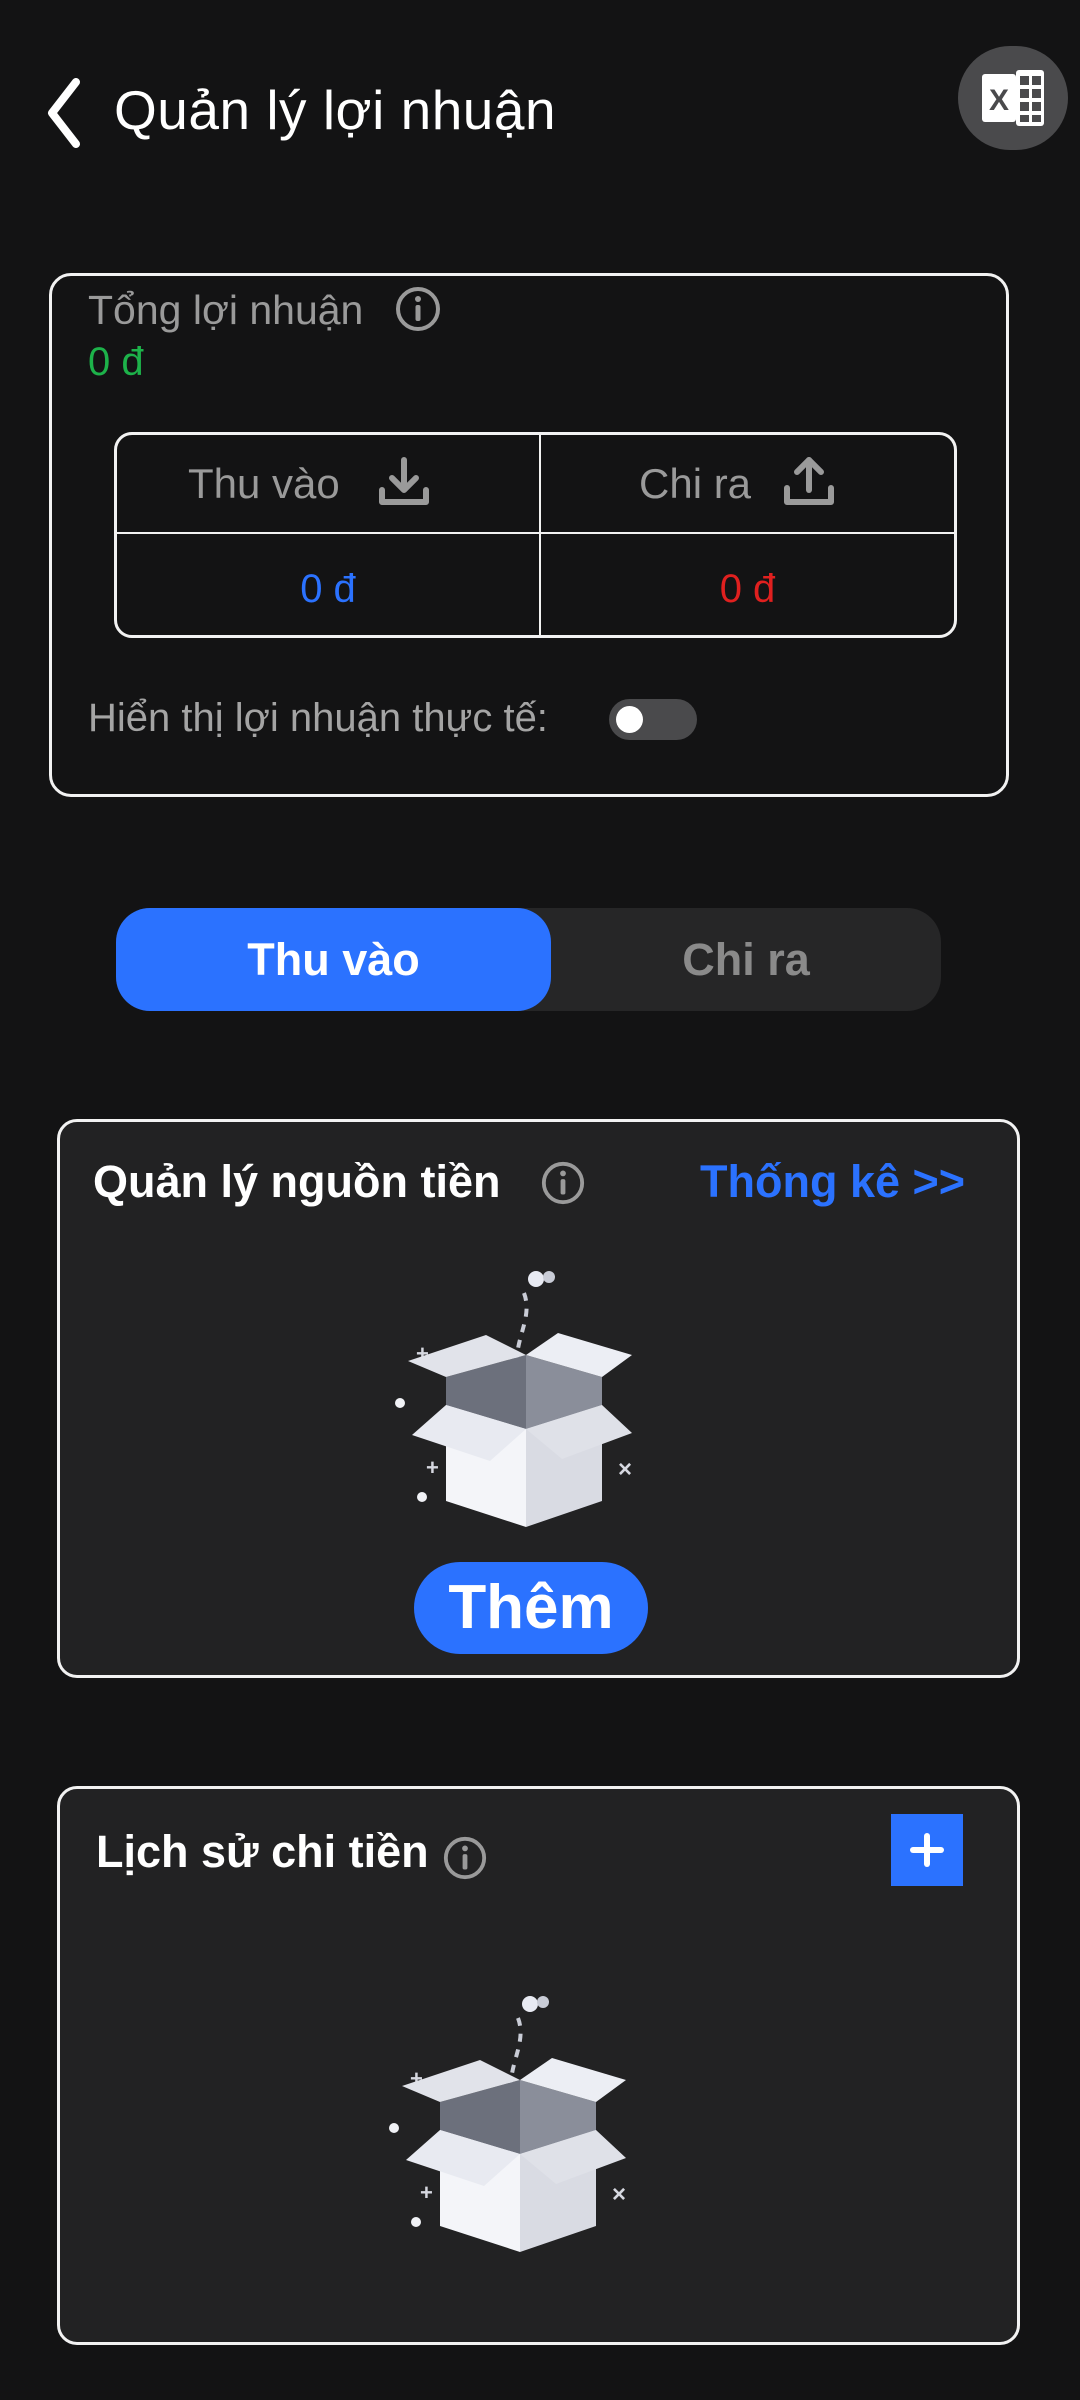  I want to click on add-button: Thêm, so click(531, 1608).